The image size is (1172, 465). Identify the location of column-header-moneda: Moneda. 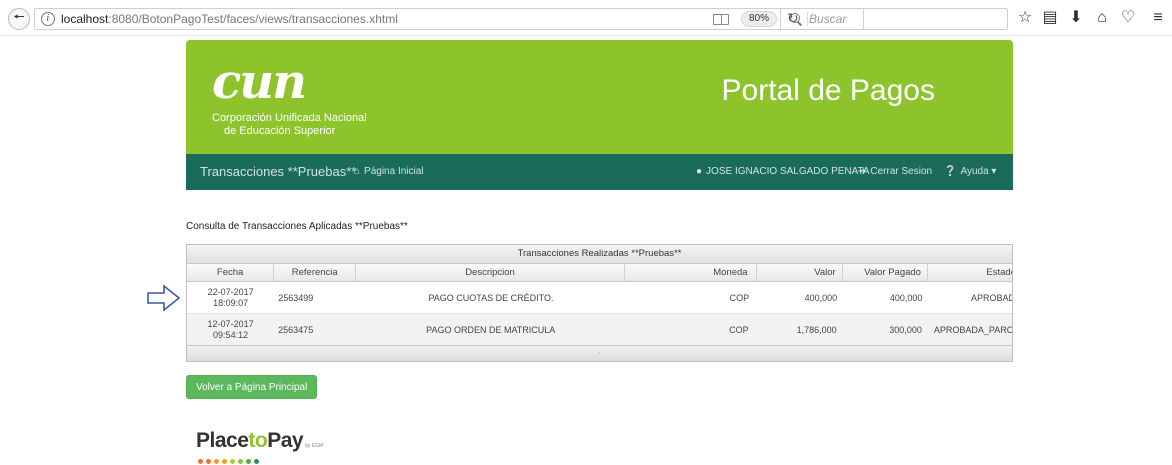
(691, 272).